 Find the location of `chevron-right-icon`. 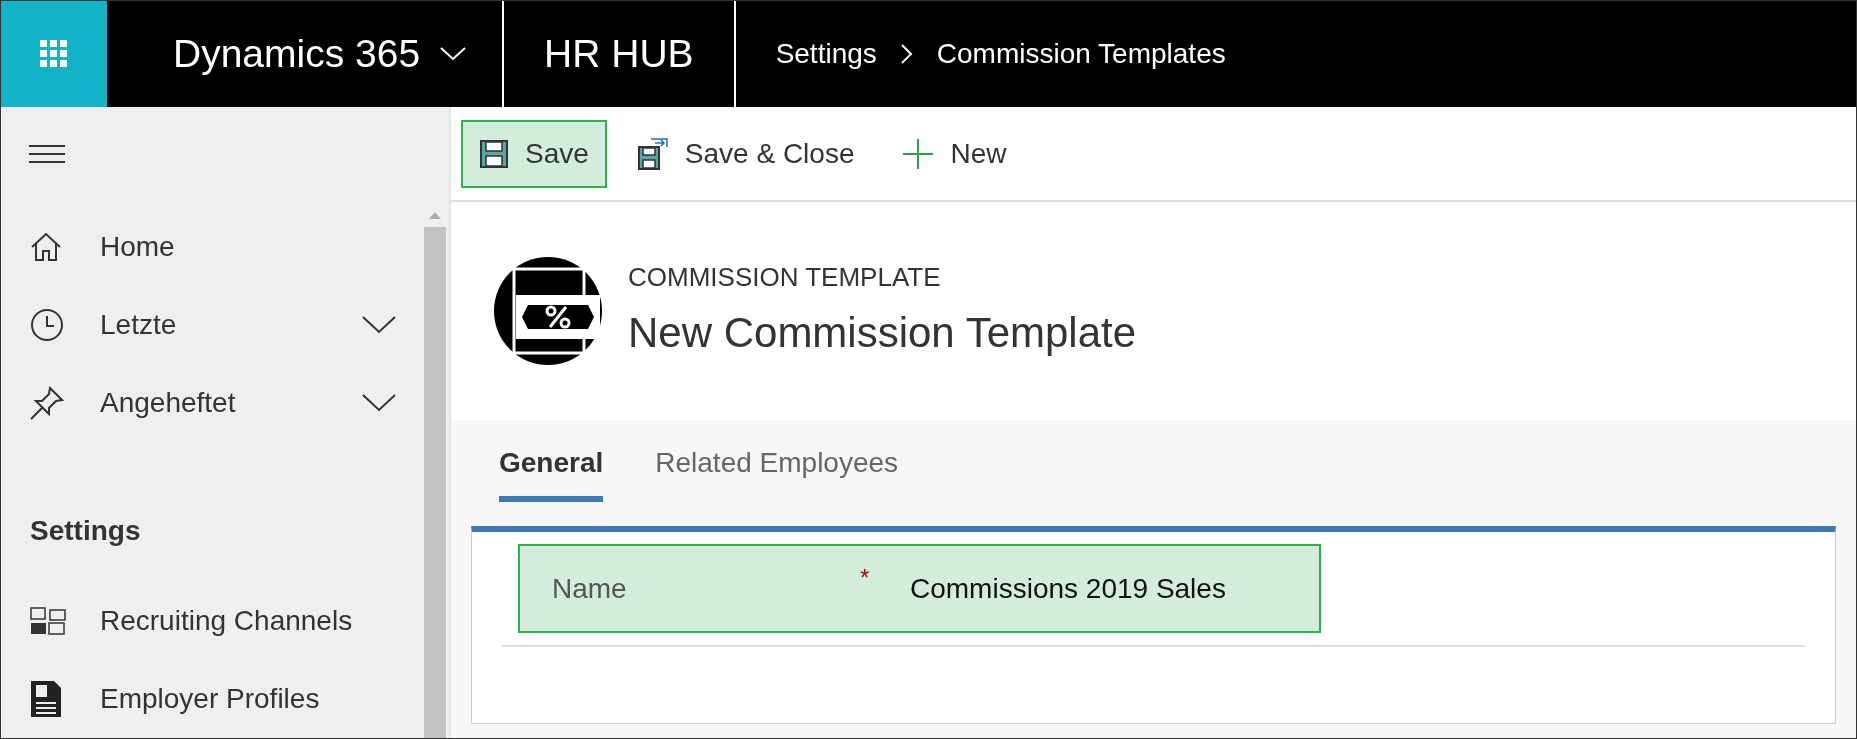

chevron-right-icon is located at coordinates (906, 54).